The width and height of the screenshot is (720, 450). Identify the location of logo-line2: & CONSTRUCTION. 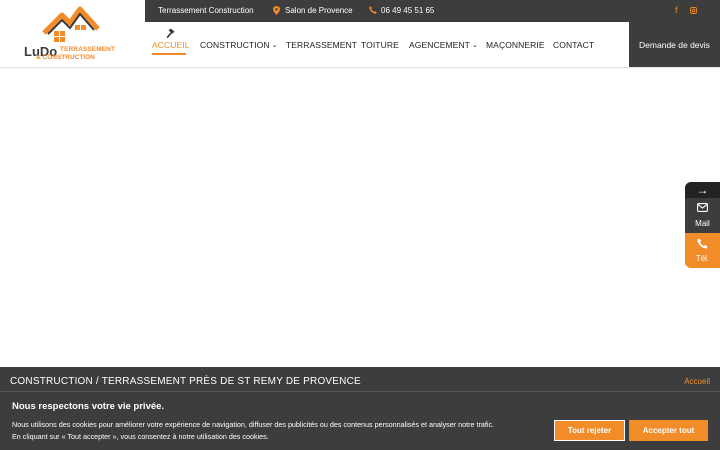
(65, 57).